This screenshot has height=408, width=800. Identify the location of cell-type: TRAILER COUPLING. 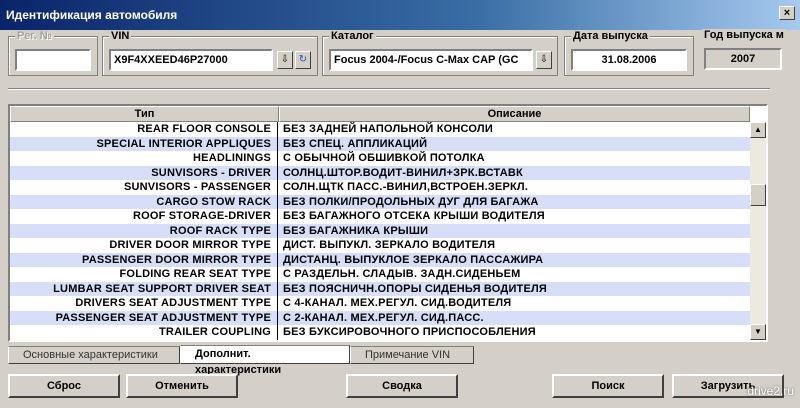
(144, 332).